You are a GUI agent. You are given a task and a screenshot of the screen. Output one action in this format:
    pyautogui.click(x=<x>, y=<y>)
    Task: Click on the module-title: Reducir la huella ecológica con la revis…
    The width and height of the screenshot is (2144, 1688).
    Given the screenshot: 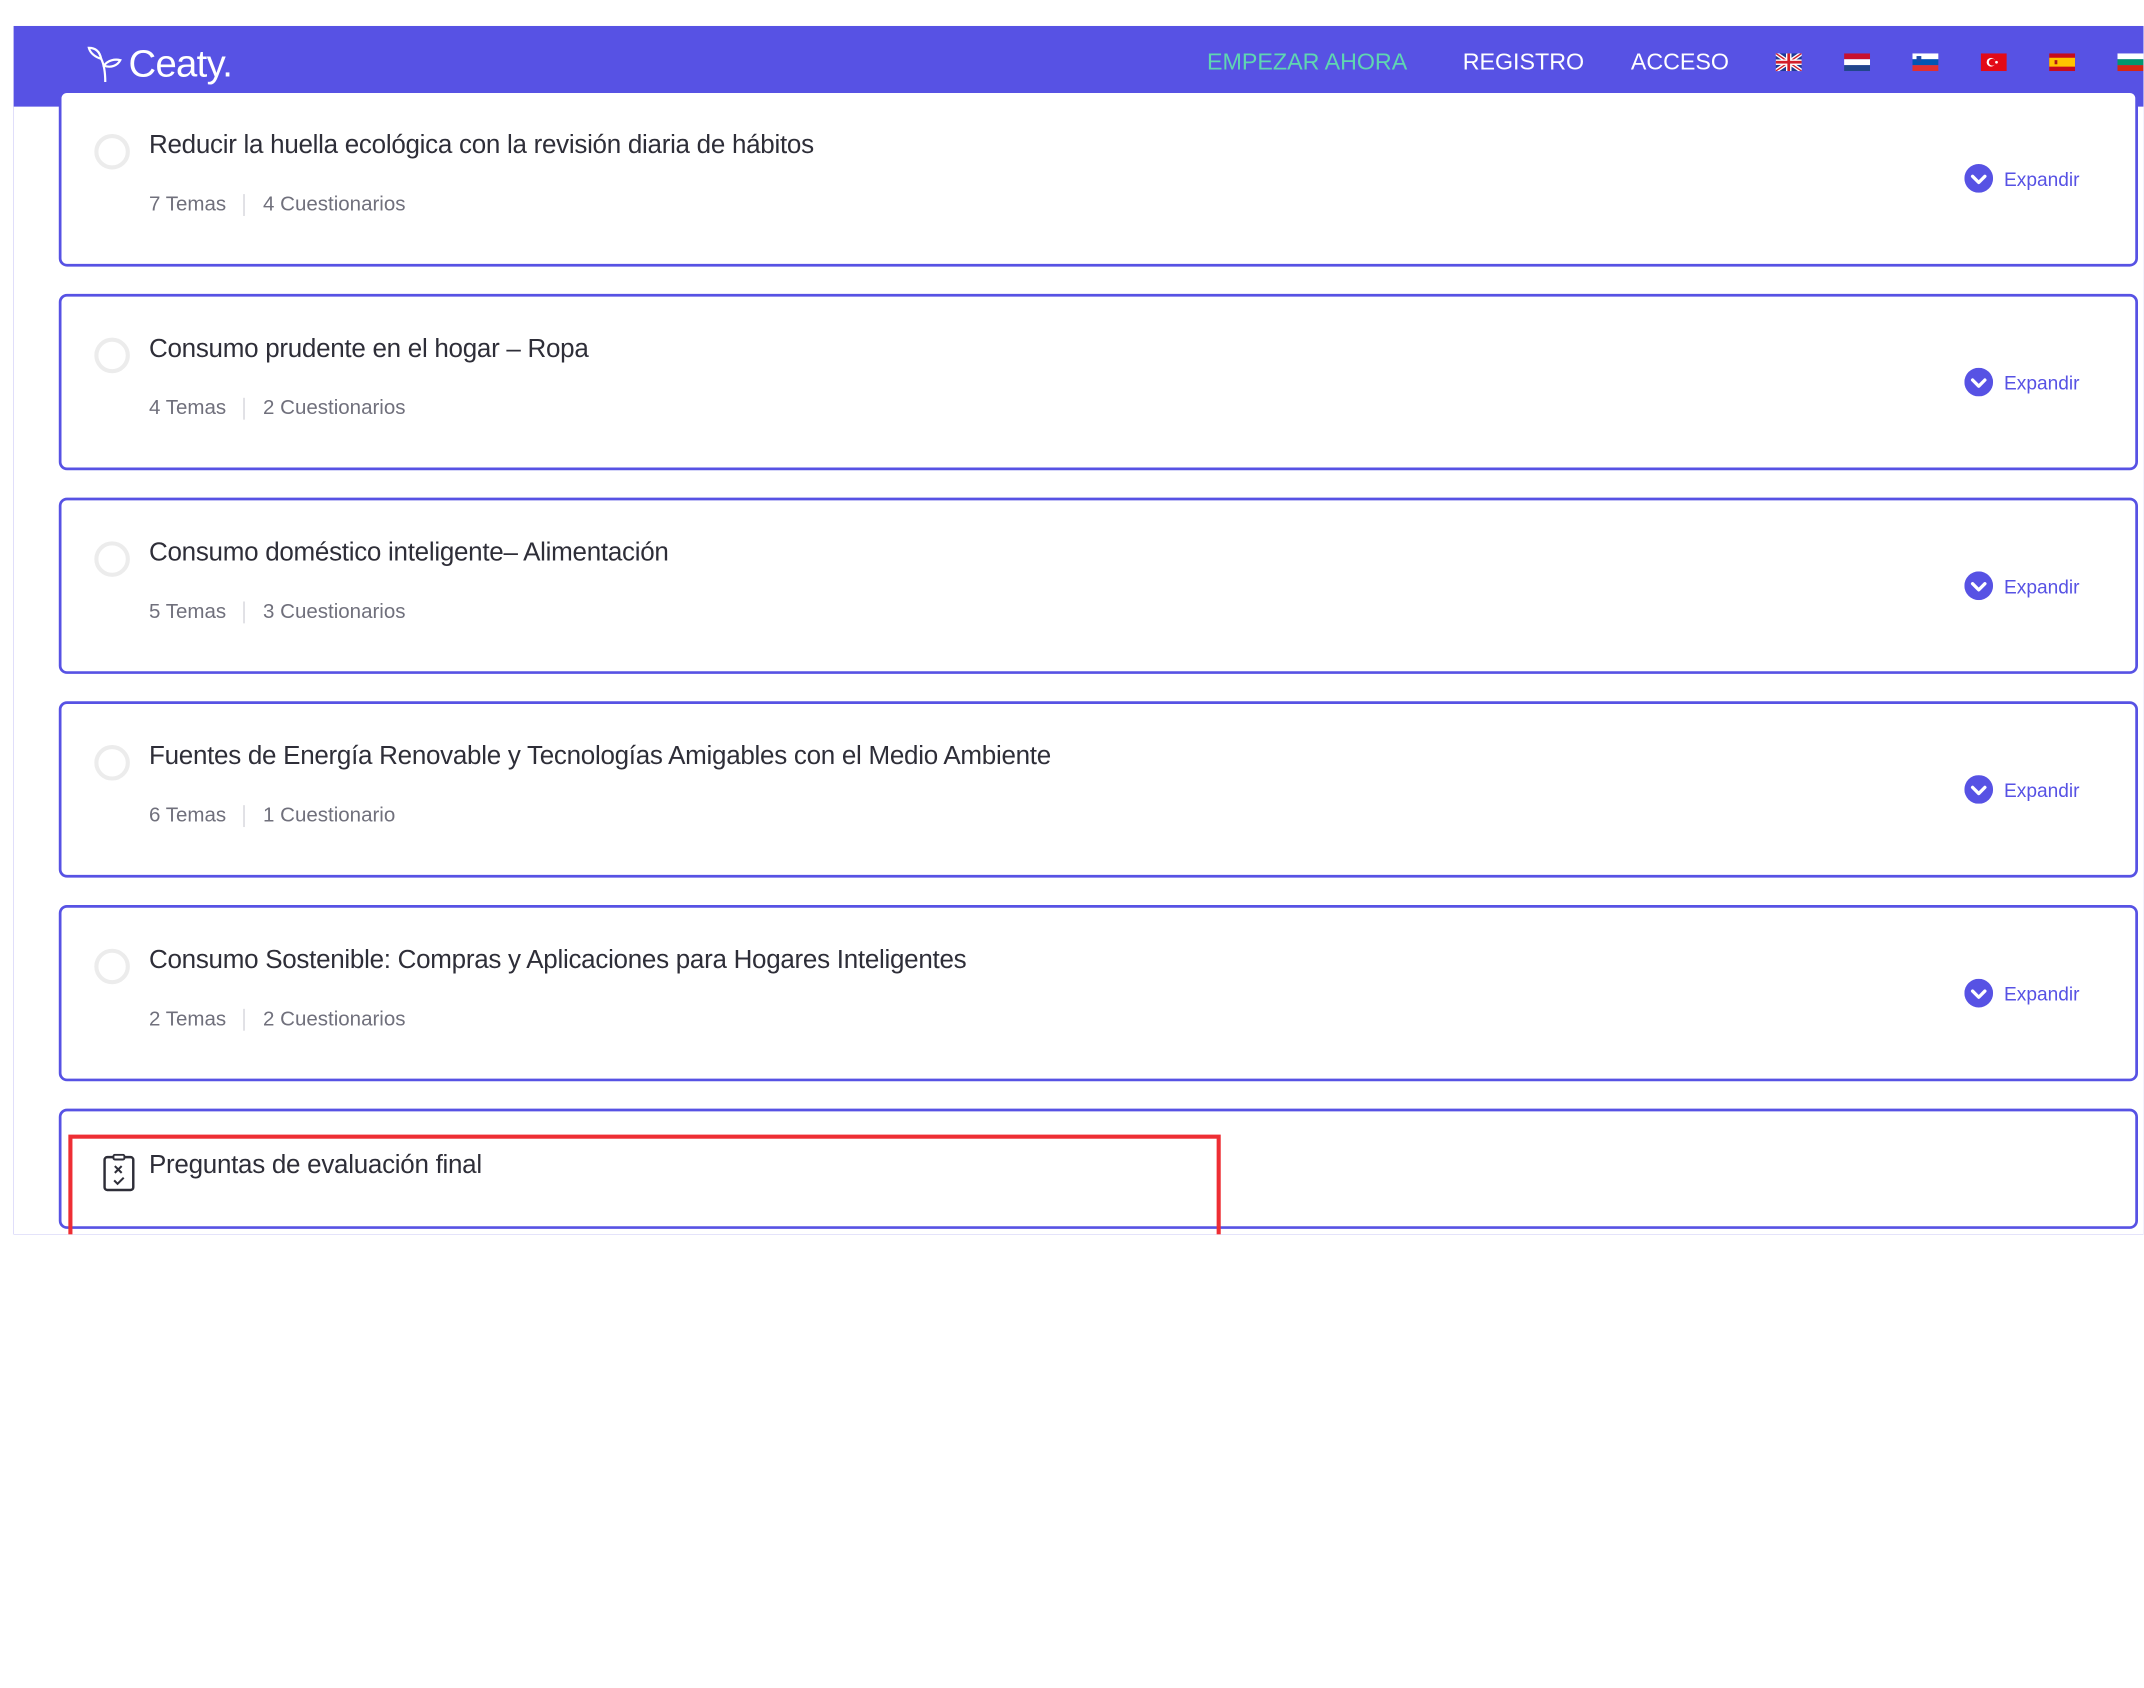 What is the action you would take?
    pyautogui.click(x=481, y=146)
    